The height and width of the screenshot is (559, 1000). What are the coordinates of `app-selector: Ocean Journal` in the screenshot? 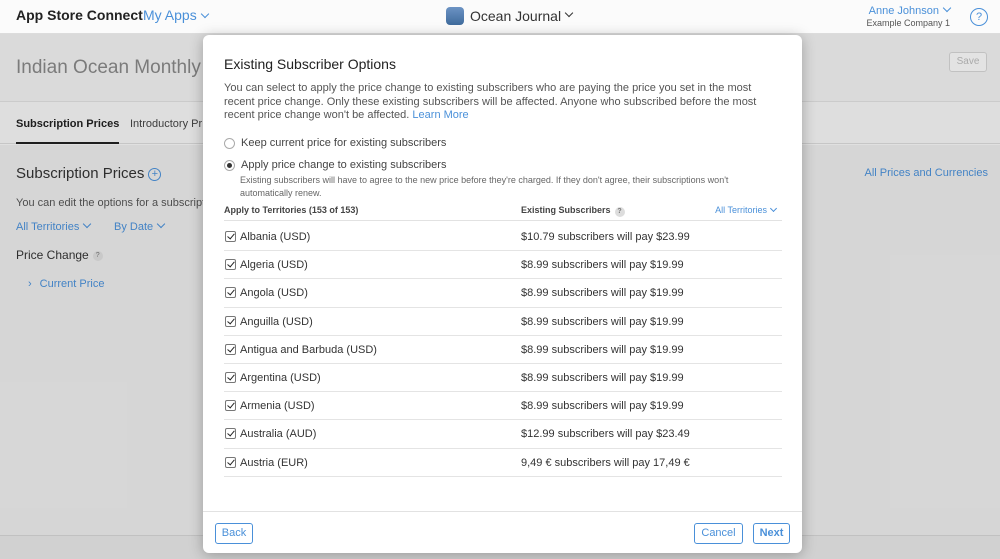 It's located at (510, 16).